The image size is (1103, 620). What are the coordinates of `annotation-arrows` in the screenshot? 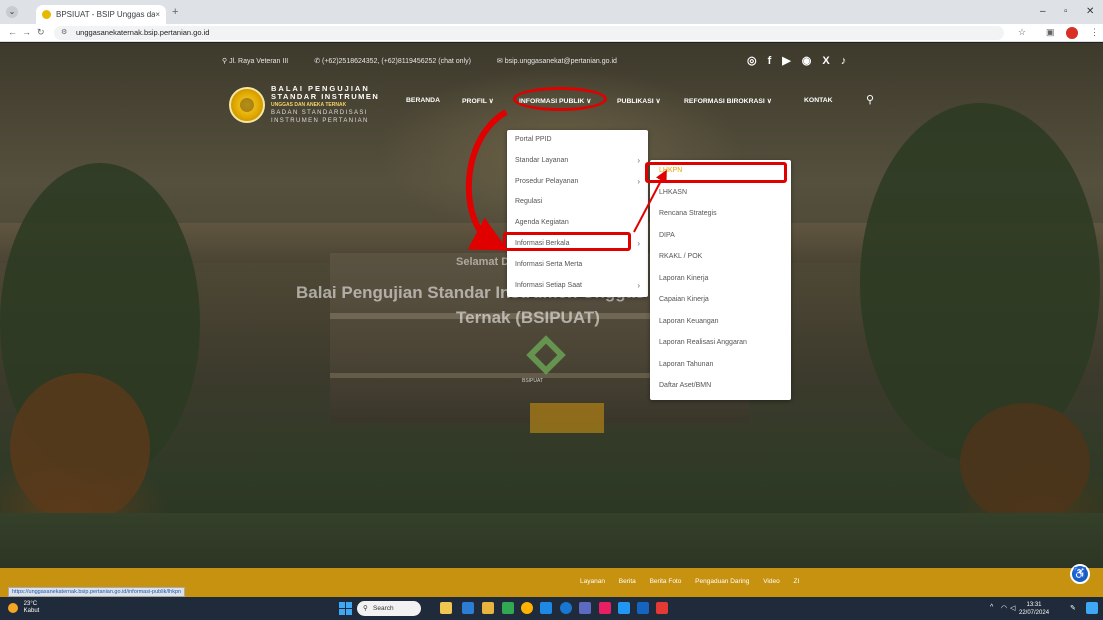 It's located at (566, 180).